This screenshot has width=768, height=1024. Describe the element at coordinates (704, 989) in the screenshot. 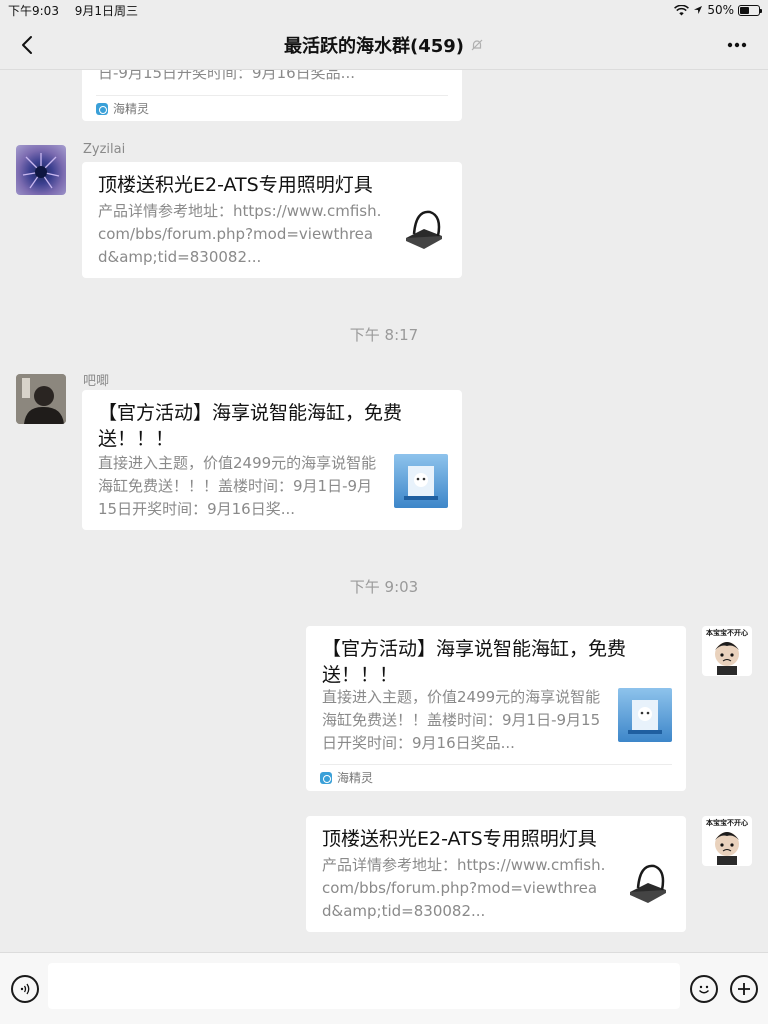

I see `emoji-icon` at that location.